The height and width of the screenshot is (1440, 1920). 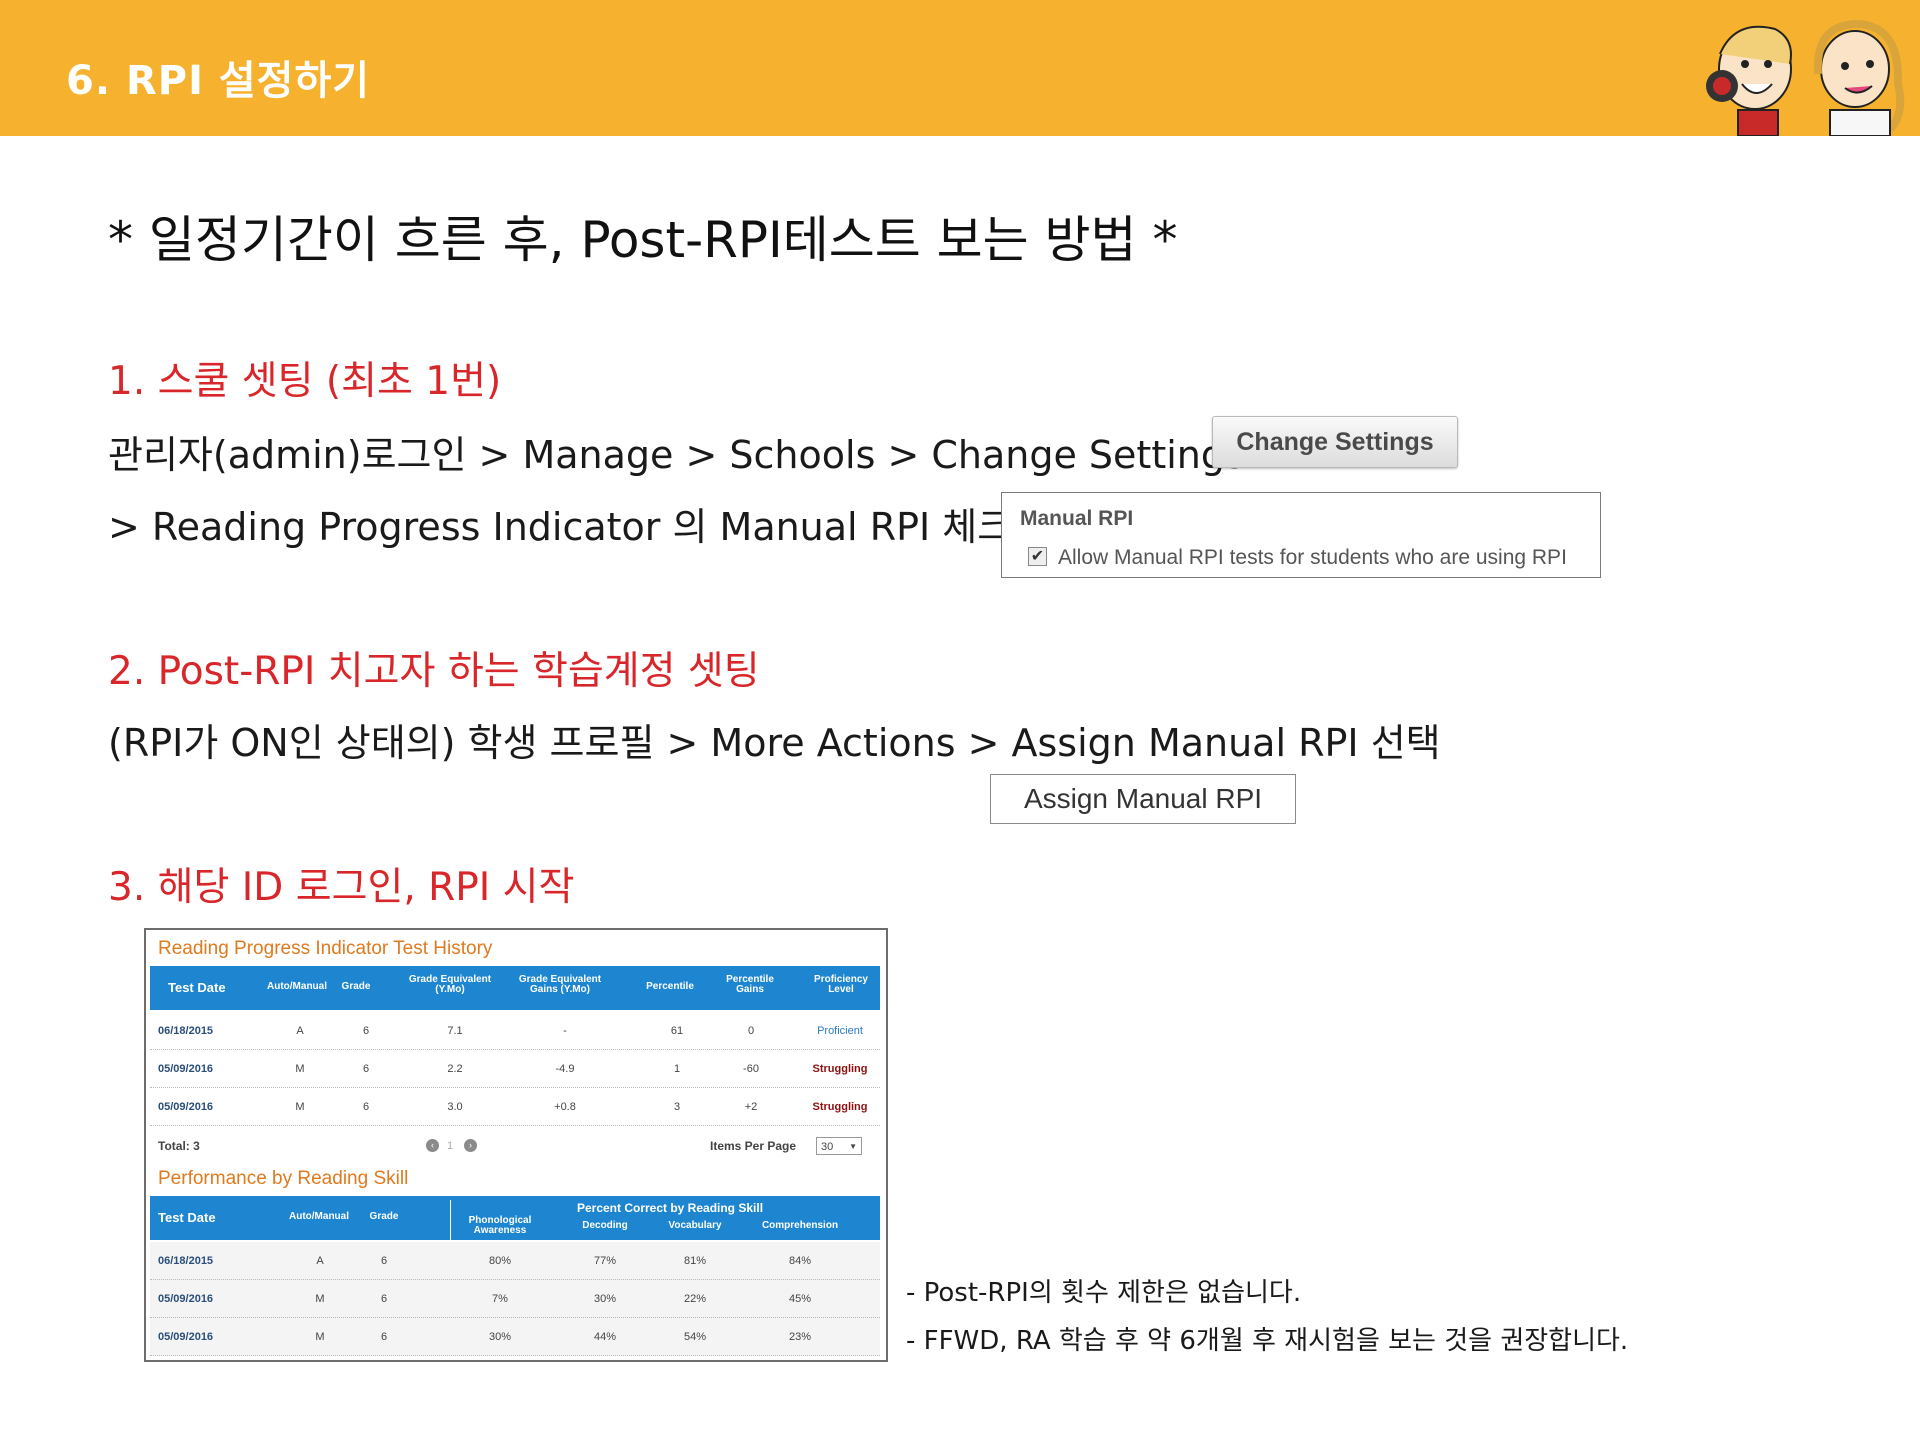 What do you see at coordinates (470, 1145) in the screenshot?
I see `next-page-icon: ›` at bounding box center [470, 1145].